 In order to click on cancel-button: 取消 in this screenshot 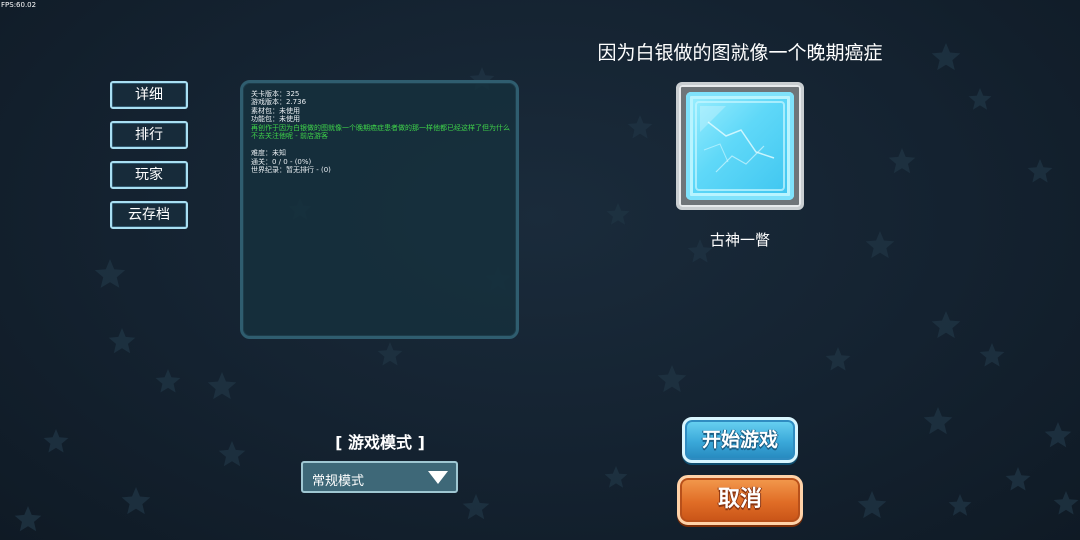, I will do `click(740, 500)`.